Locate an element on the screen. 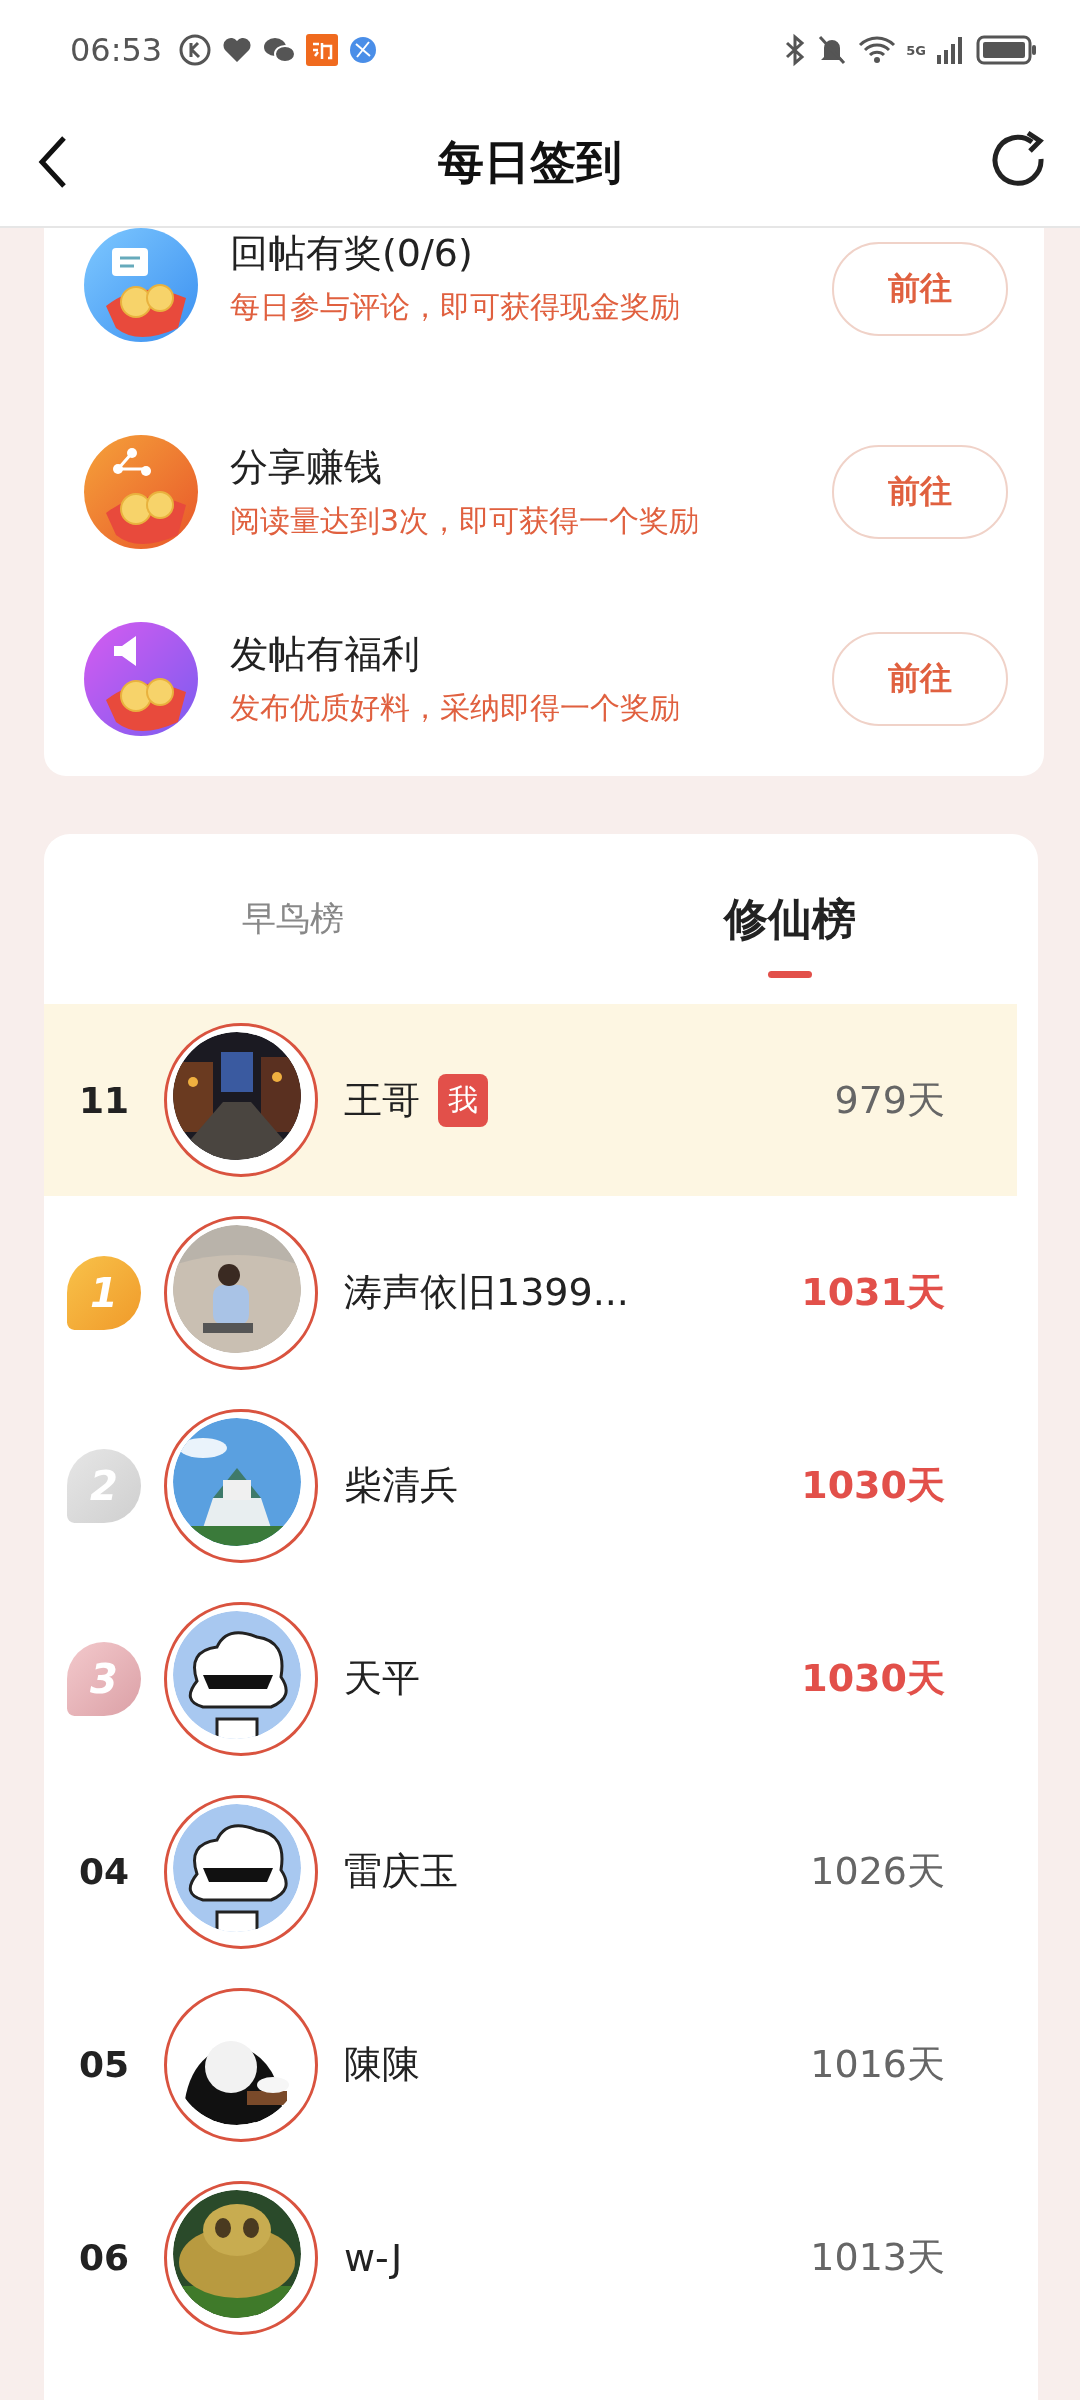 This screenshot has height=2400, width=1080. tab: 早鸟榜 is located at coordinates (292, 919).